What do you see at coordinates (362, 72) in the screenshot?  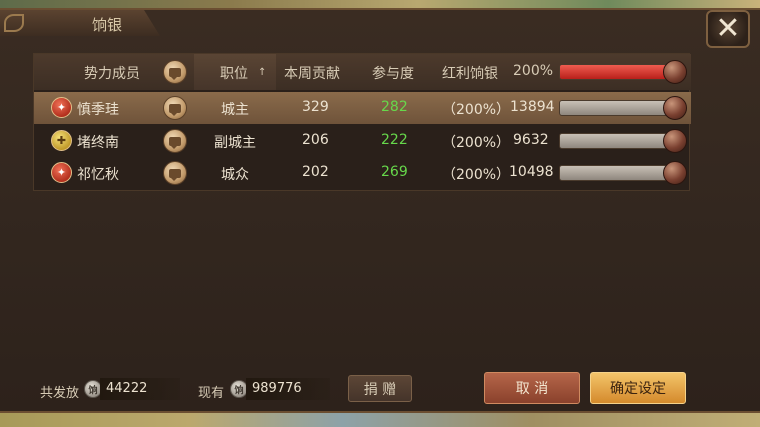 I see `table-header: 势力成员 职位 ↑ 本周贡献 参与度 红利饷银 200%` at bounding box center [362, 72].